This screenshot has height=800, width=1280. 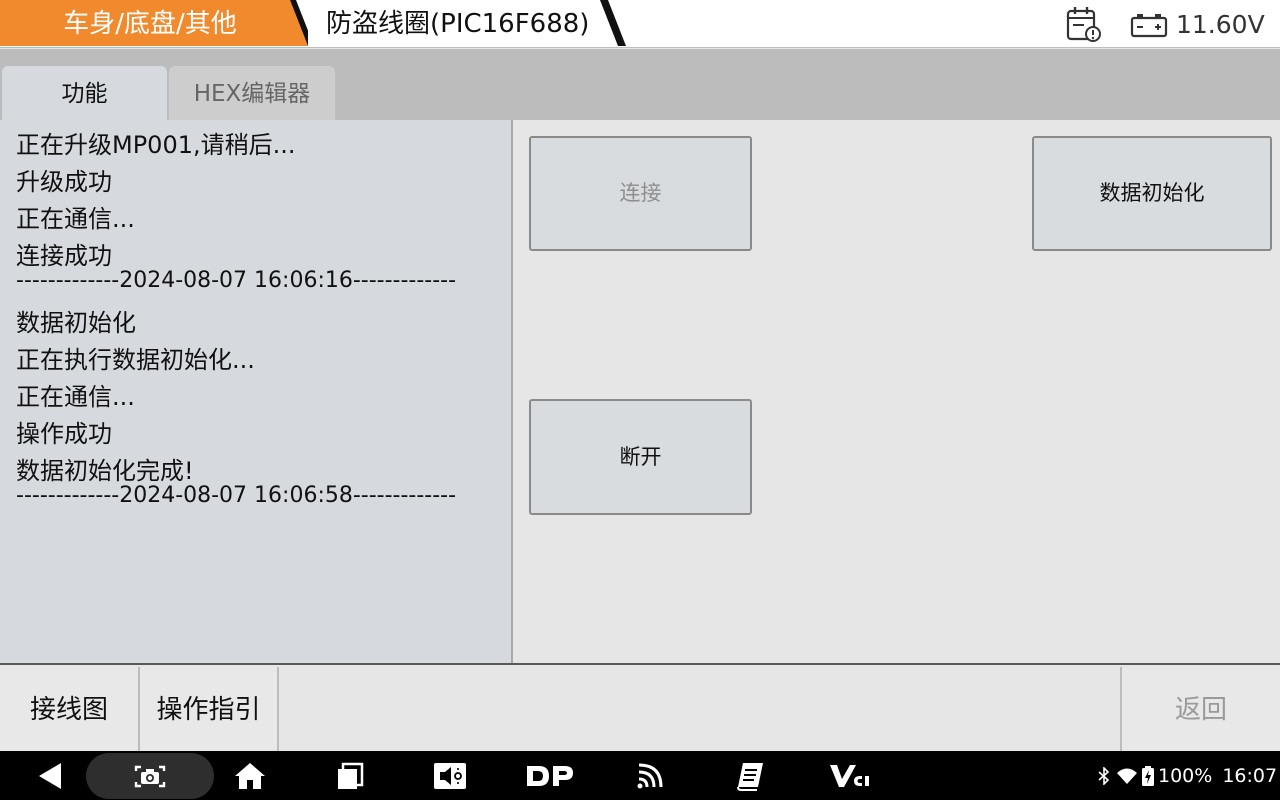 I want to click on log-line: 操作成功, so click(x=64, y=434).